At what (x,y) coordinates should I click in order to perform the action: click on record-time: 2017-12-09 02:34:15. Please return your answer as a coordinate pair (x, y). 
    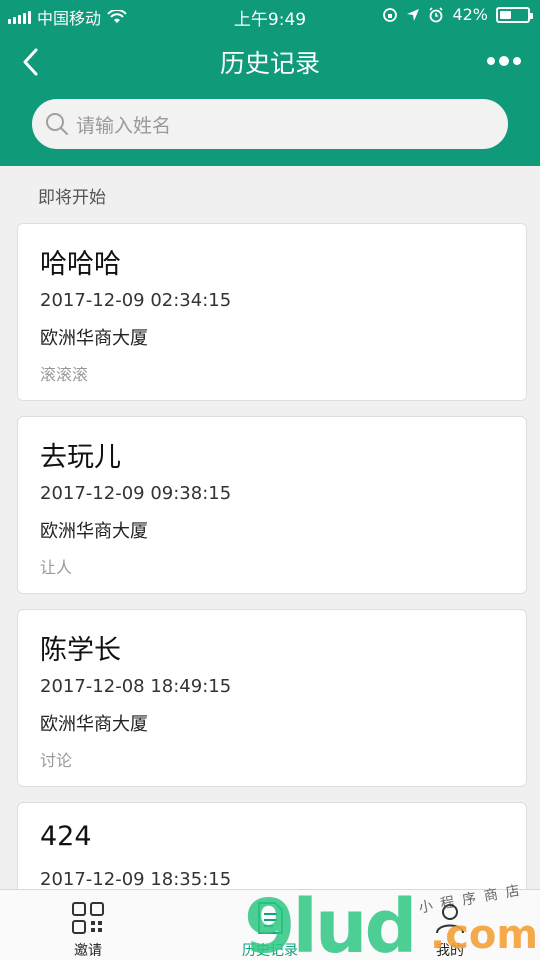
    Looking at the image, I should click on (136, 300).